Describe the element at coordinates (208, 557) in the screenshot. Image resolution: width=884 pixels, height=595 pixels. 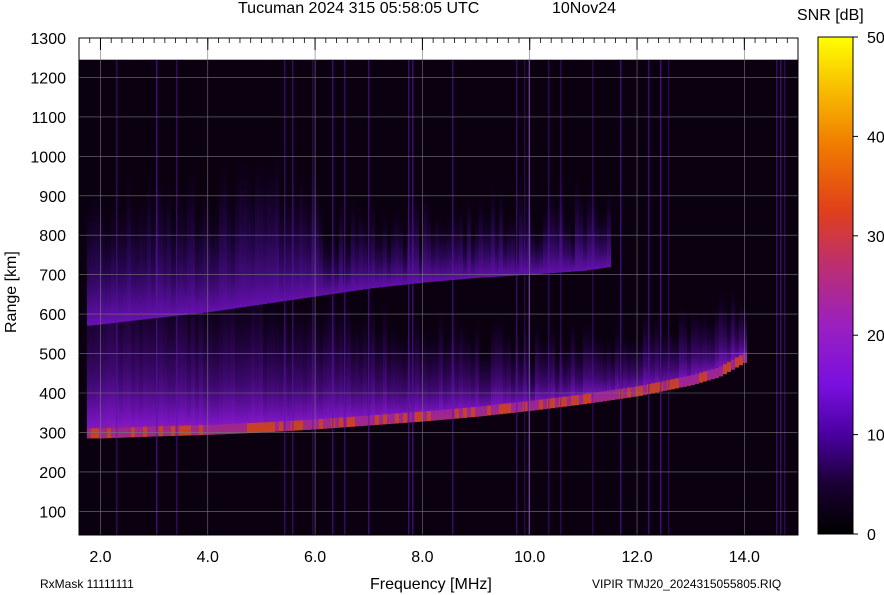
I see `x-tick-label: 4.0` at that location.